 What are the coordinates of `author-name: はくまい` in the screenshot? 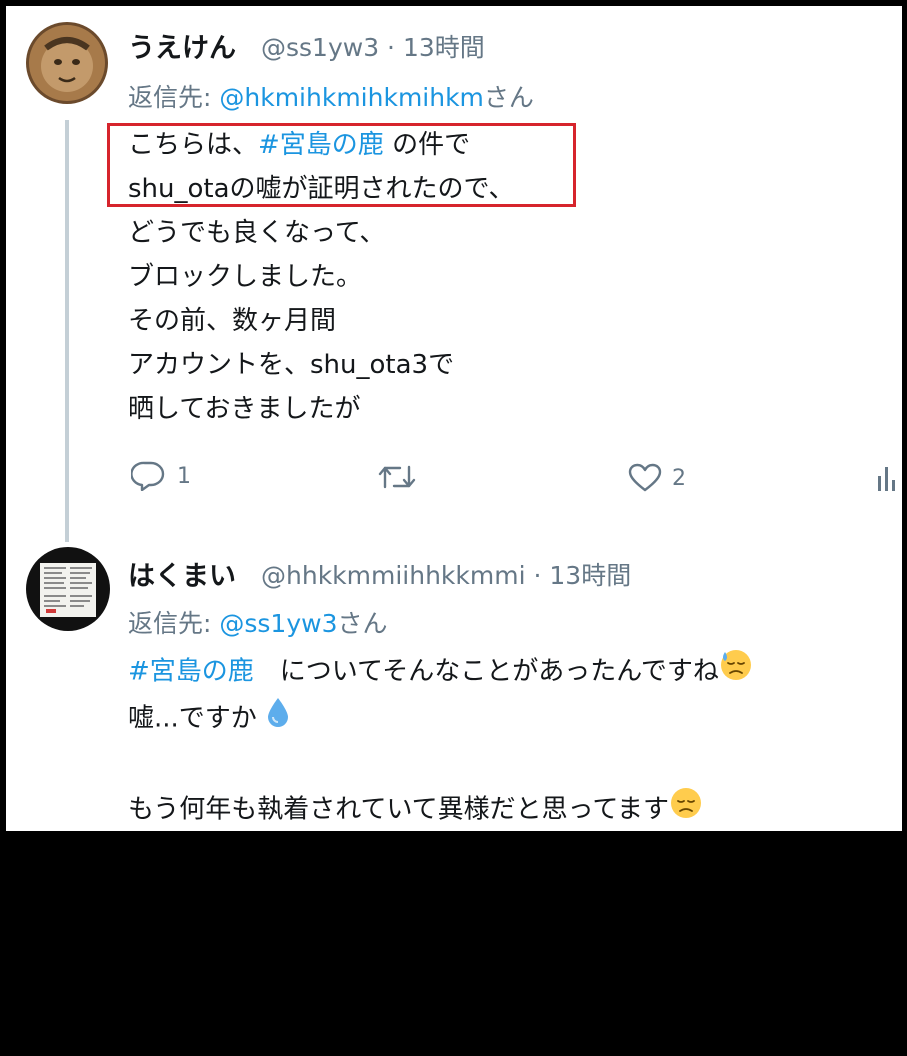 It's located at (182, 573).